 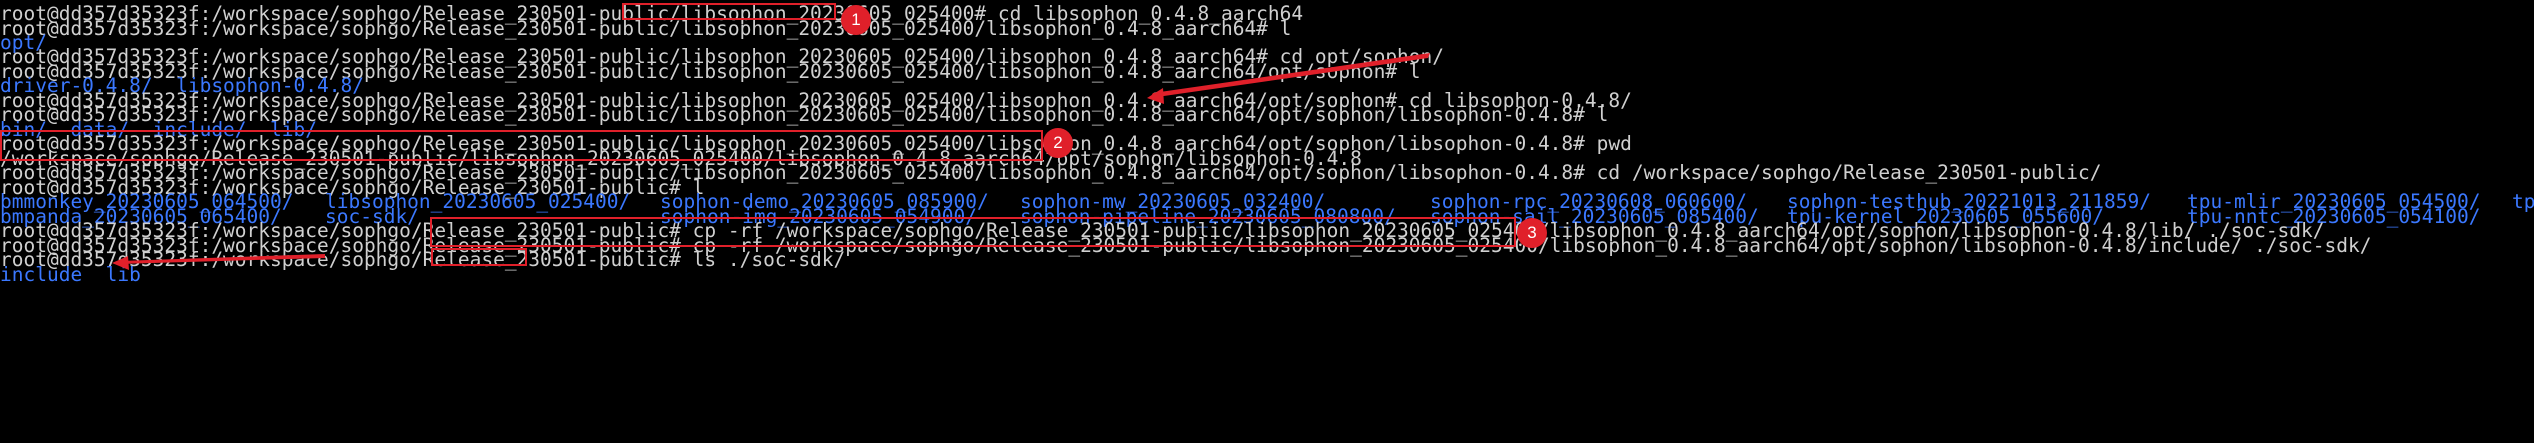 What do you see at coordinates (1058, 143) in the screenshot?
I see `annotation-badge-2: 2` at bounding box center [1058, 143].